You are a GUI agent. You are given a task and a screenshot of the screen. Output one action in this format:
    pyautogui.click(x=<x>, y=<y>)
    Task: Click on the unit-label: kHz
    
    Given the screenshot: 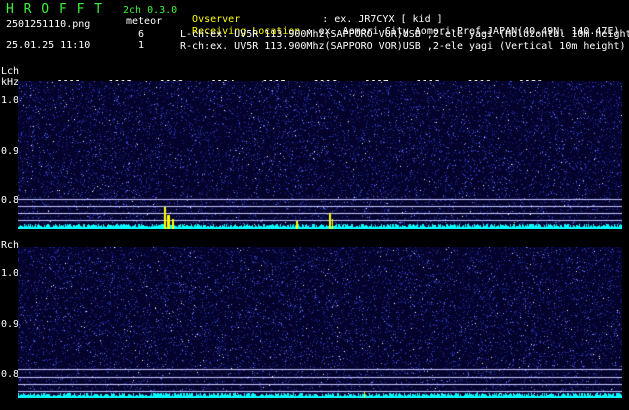 What is the action you would take?
    pyautogui.click(x=10, y=82)
    